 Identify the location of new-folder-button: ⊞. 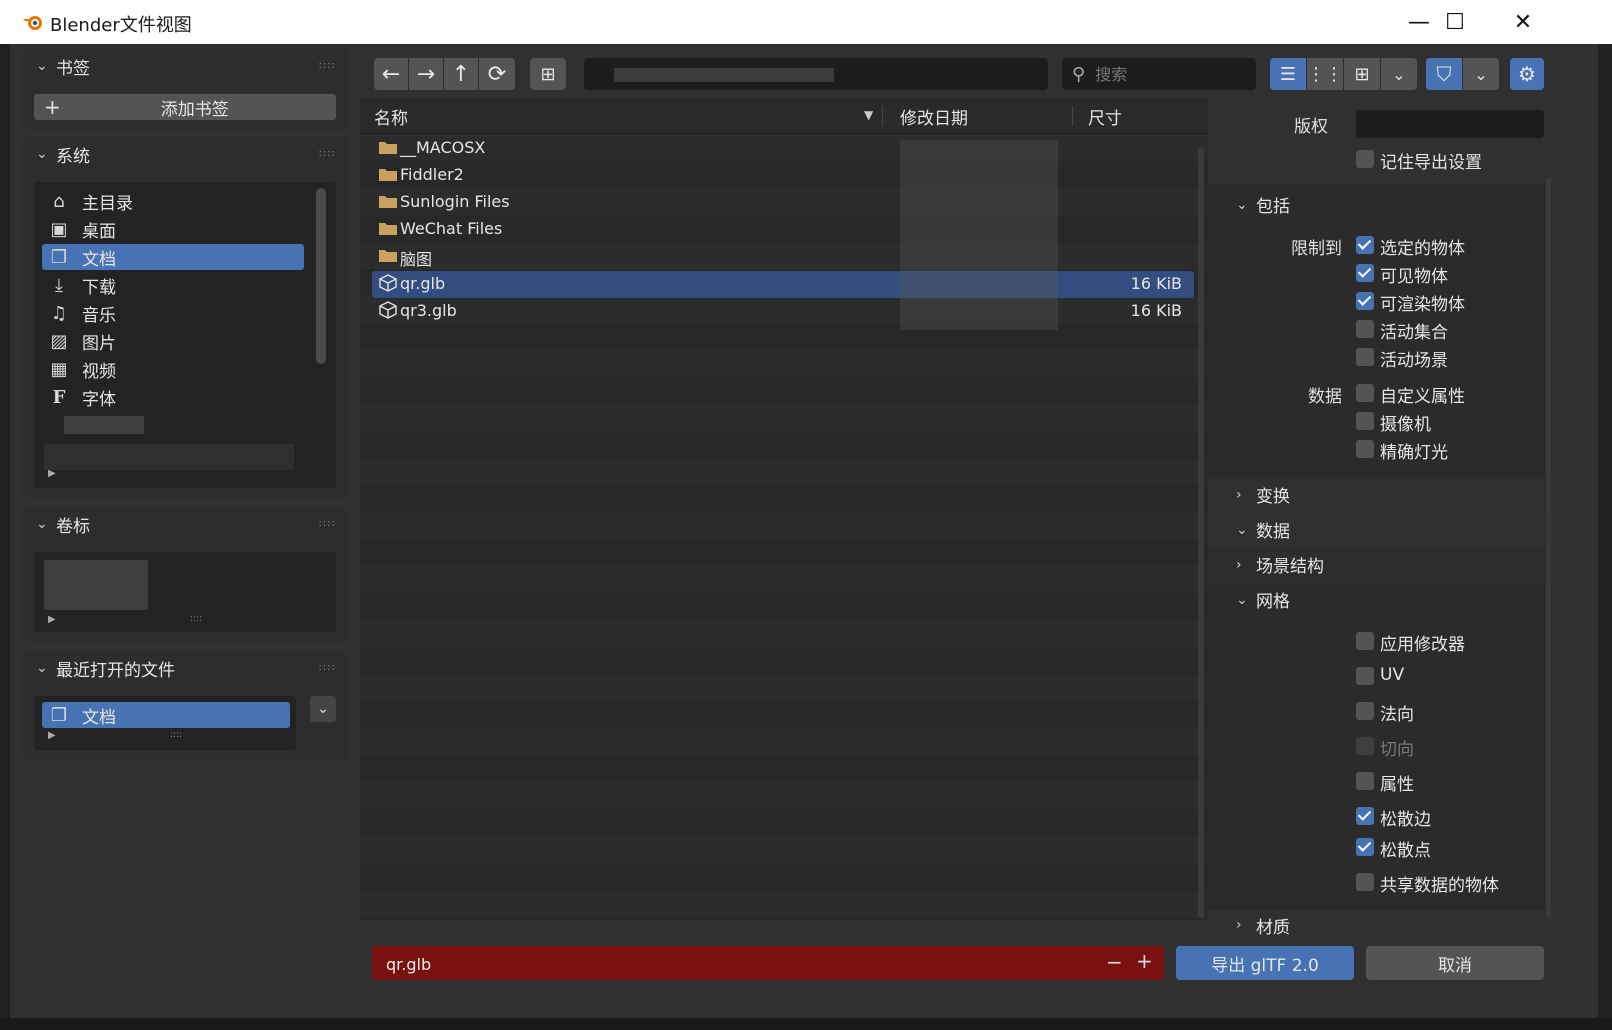
(548, 74).